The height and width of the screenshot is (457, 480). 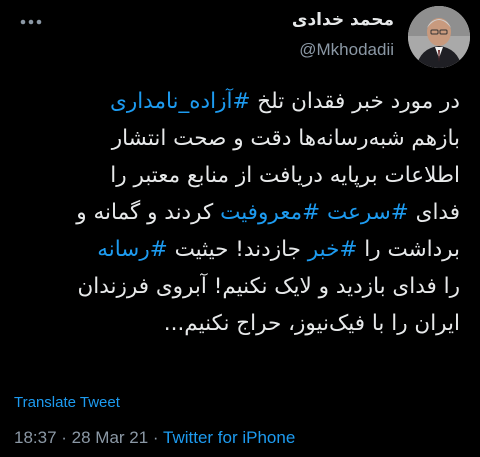 I want to click on hashtag-link: #معروفیت, so click(x=270, y=212).